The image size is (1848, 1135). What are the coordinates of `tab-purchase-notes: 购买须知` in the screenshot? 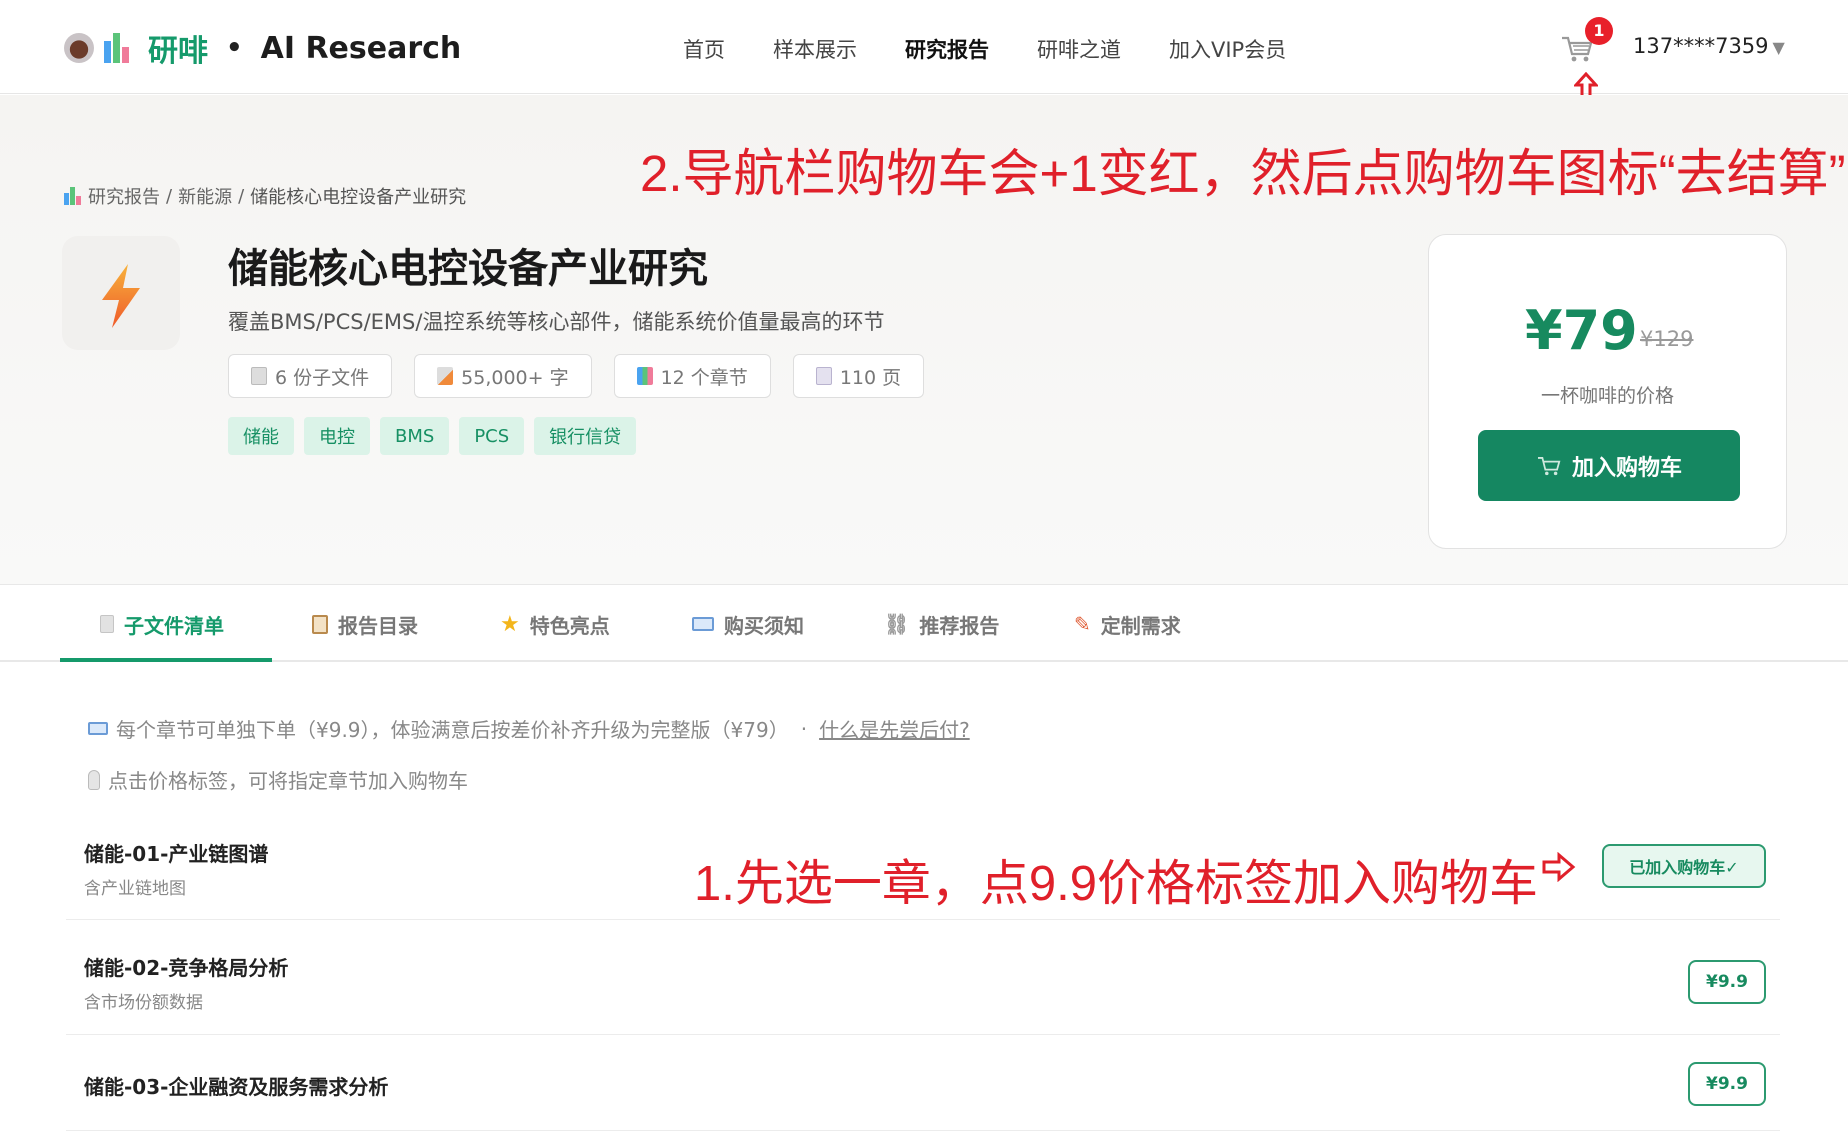 It's located at (748, 624).